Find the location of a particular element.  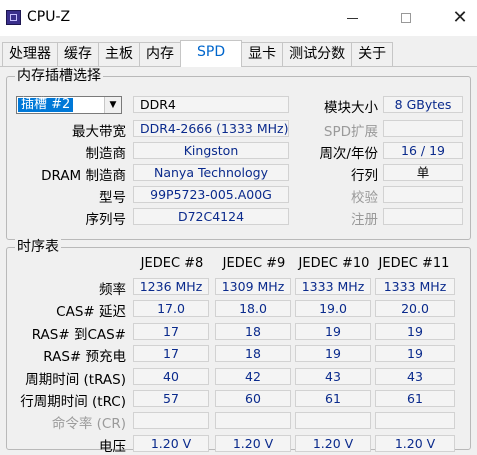

serial-number-field: D72C4124 is located at coordinates (211, 216).